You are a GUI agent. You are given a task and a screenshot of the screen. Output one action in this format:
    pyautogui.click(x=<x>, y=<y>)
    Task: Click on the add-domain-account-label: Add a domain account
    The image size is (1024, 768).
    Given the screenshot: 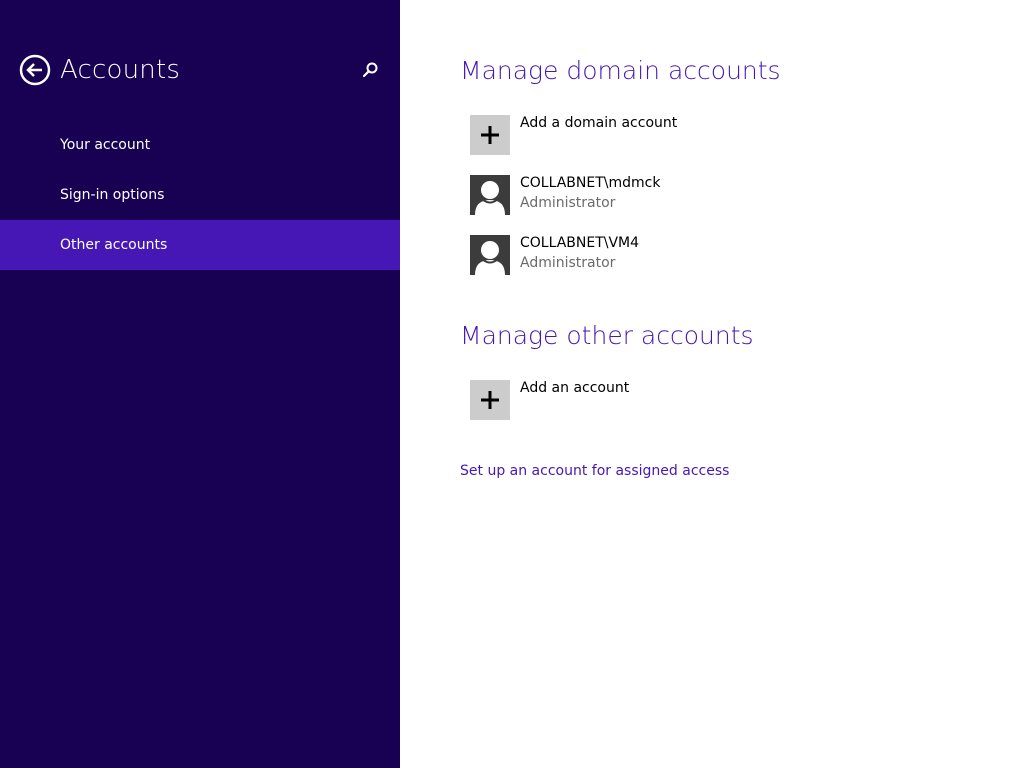 What is the action you would take?
    pyautogui.click(x=599, y=123)
    